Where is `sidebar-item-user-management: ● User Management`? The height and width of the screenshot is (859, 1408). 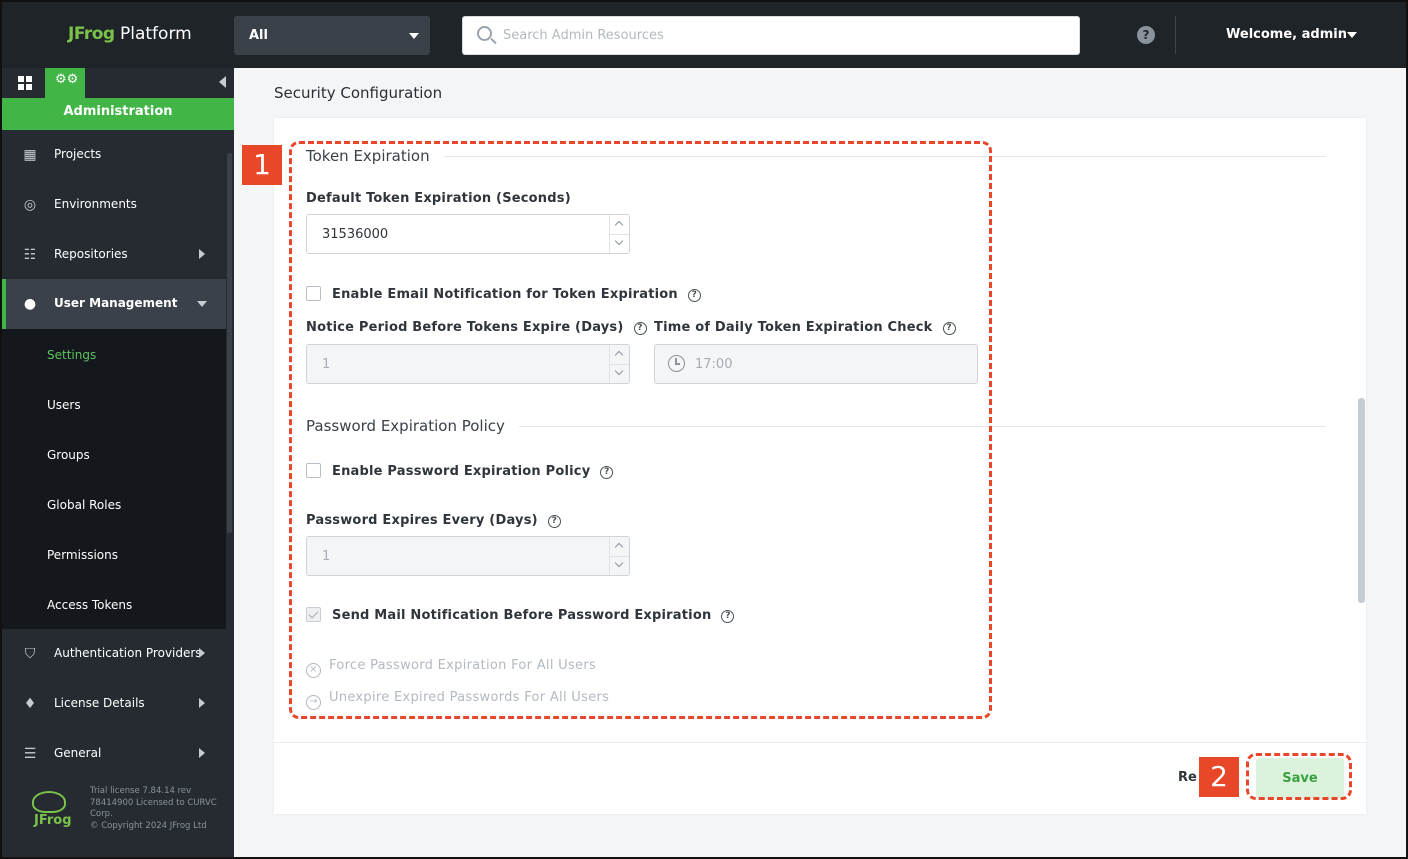
sidebar-item-user-management: ● User Management is located at coordinates (114, 304).